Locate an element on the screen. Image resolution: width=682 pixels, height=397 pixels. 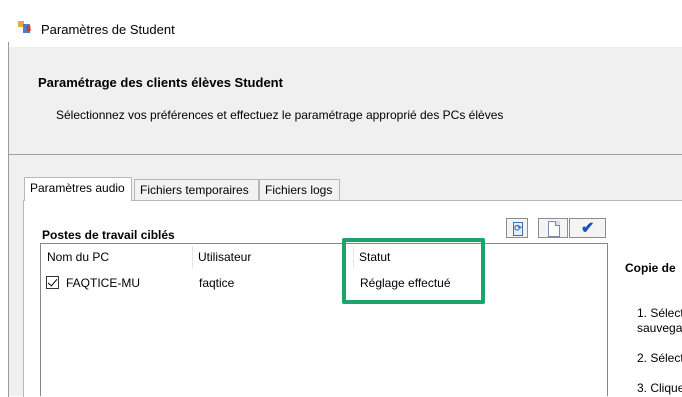
apply-button: ✔ is located at coordinates (587, 228).